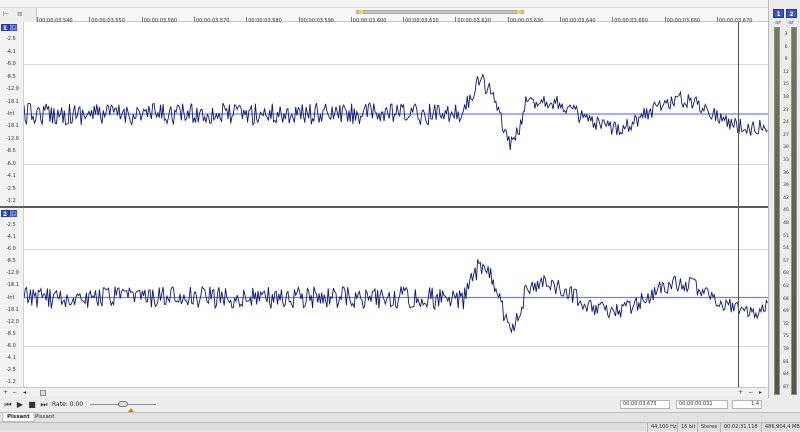  Describe the element at coordinates (384, 392) in the screenshot. I see `horizontal-scrollbar: + − ◂ + − ▸` at that location.